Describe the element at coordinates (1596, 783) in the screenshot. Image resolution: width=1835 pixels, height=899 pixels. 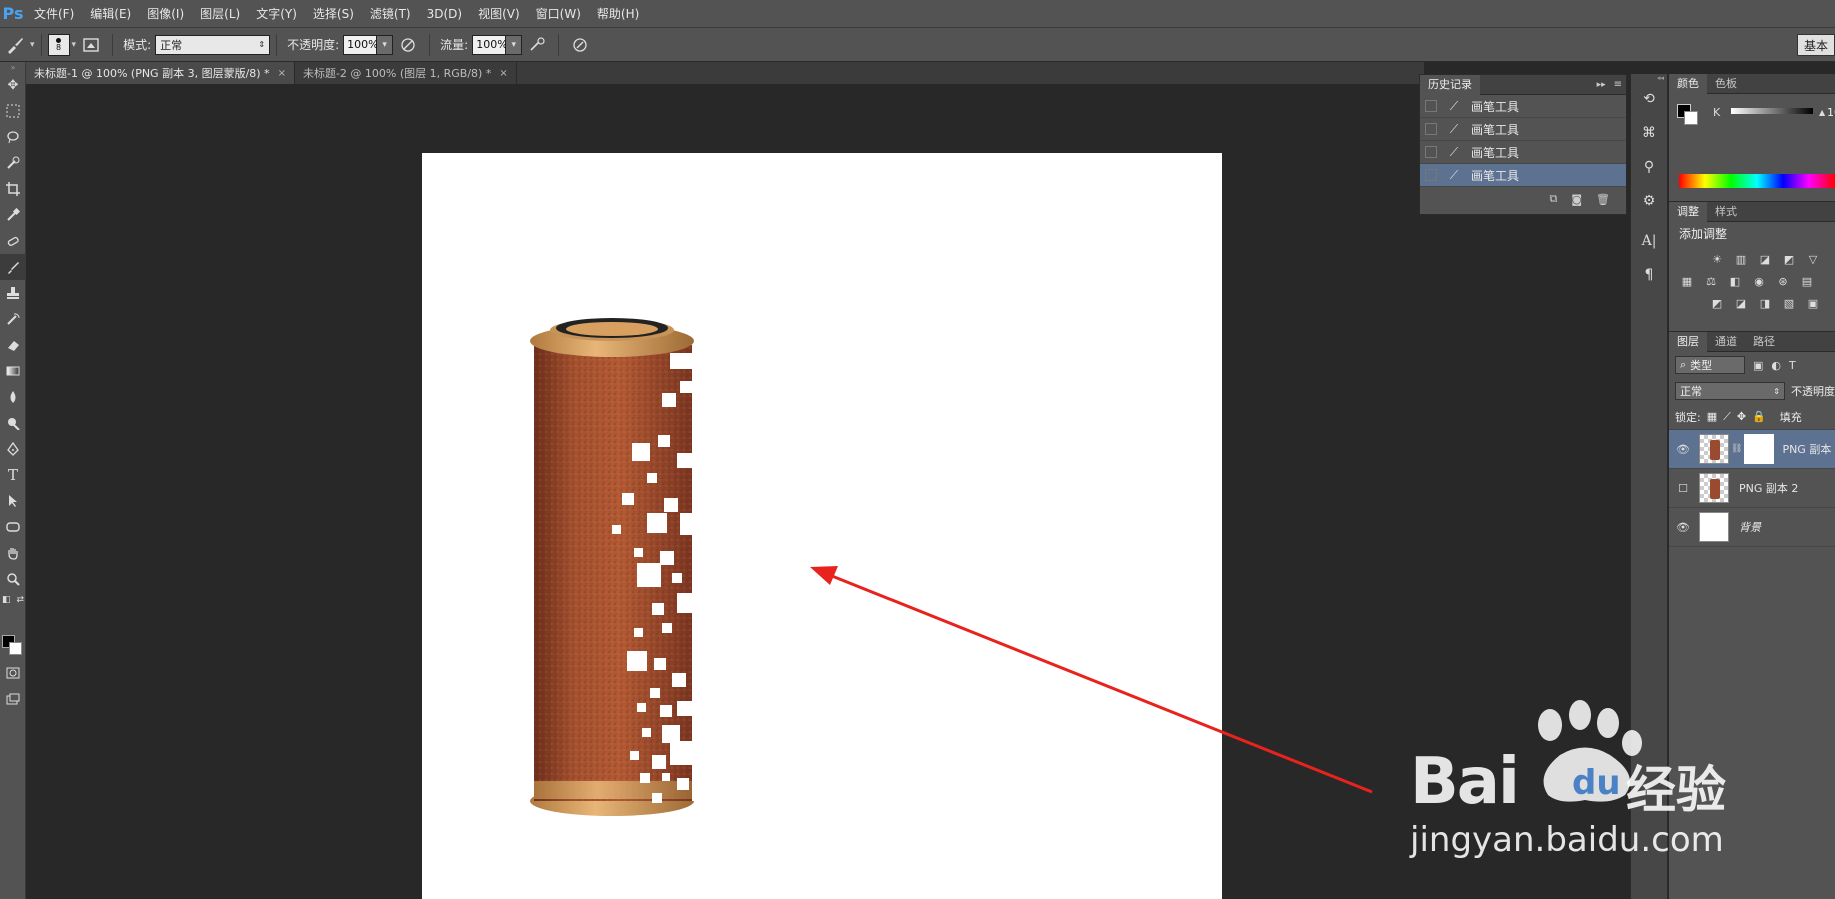
I see `baidu-du-text: du` at that location.